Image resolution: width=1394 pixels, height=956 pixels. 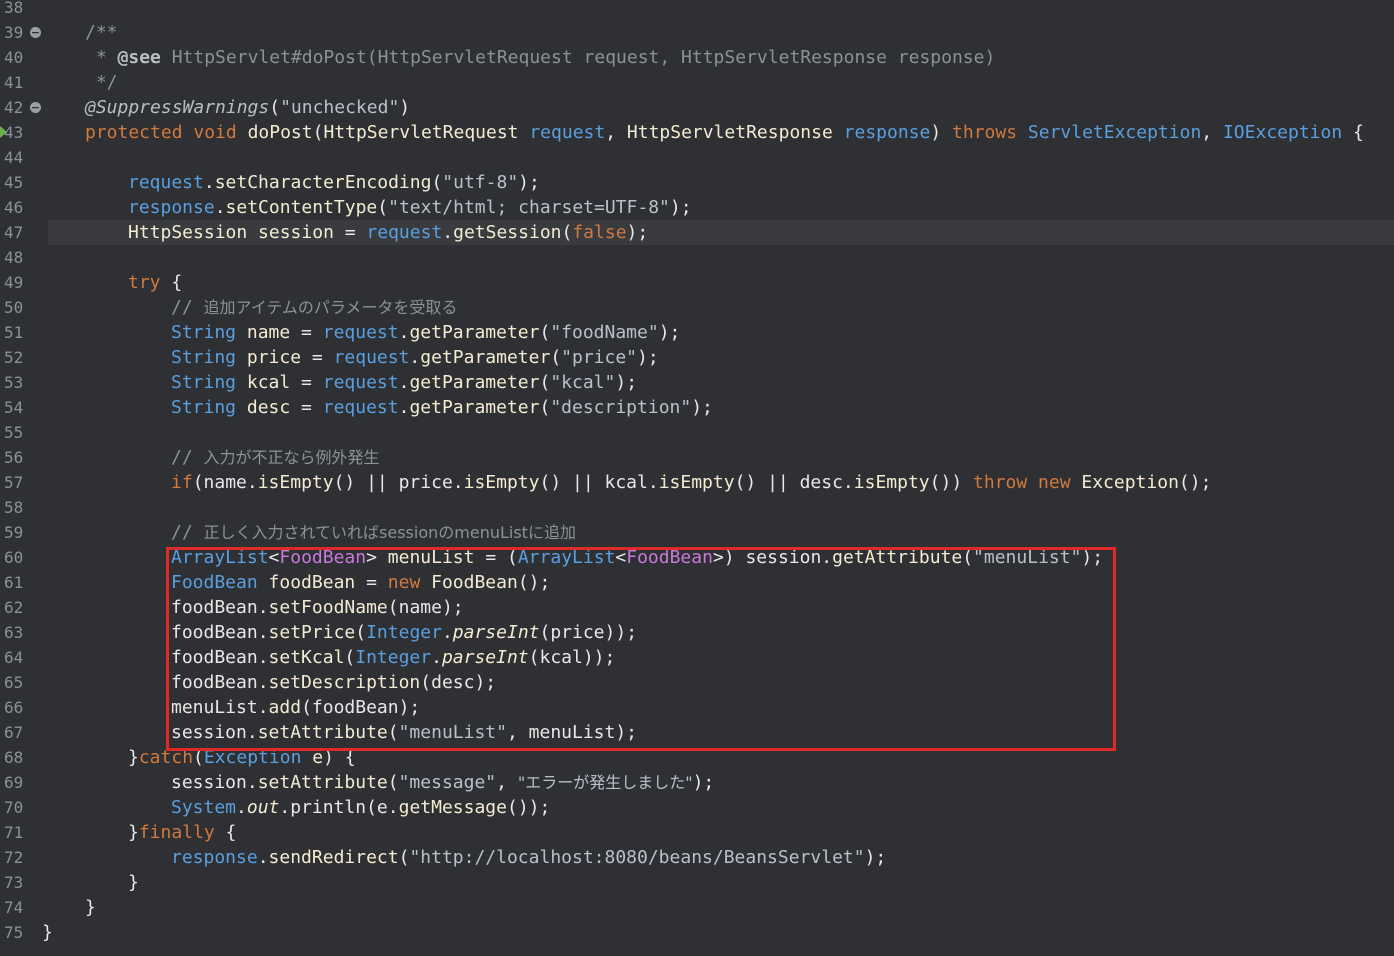 What do you see at coordinates (323, 557) in the screenshot?
I see `code-token: FoodBean` at bounding box center [323, 557].